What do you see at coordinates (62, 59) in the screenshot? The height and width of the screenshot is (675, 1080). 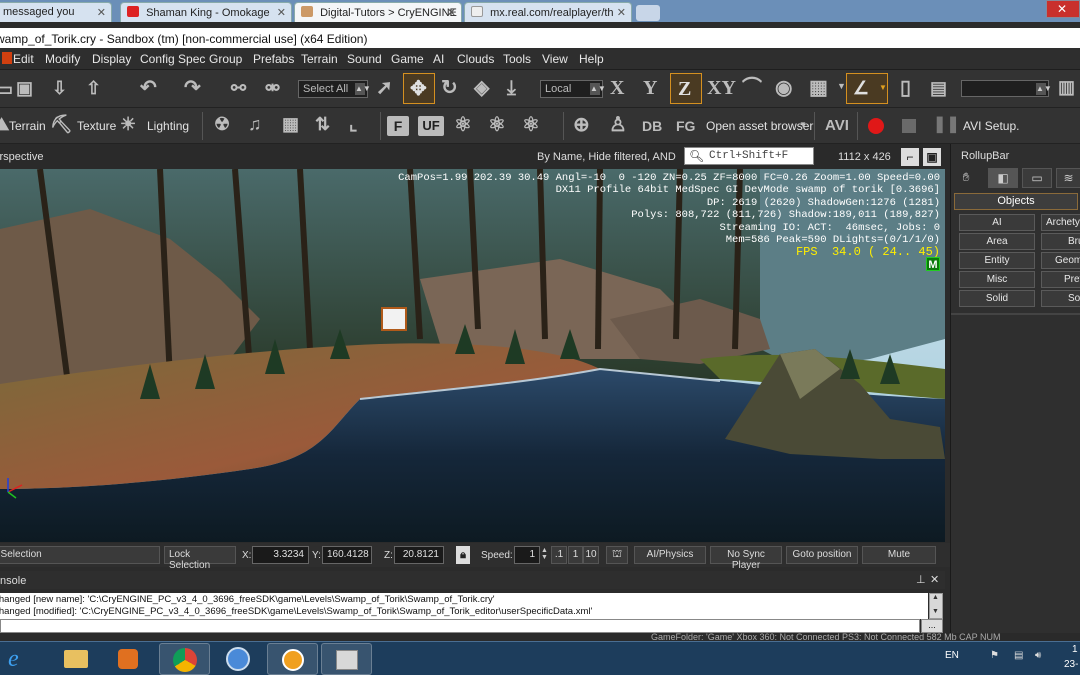 I see `menu-modify: Modify` at bounding box center [62, 59].